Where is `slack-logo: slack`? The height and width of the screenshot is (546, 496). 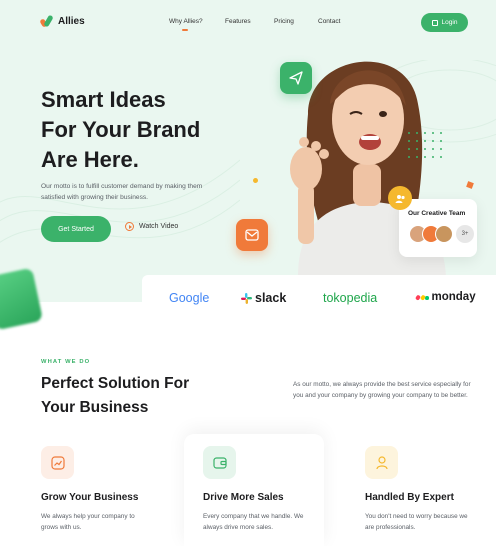 slack-logo: slack is located at coordinates (263, 298).